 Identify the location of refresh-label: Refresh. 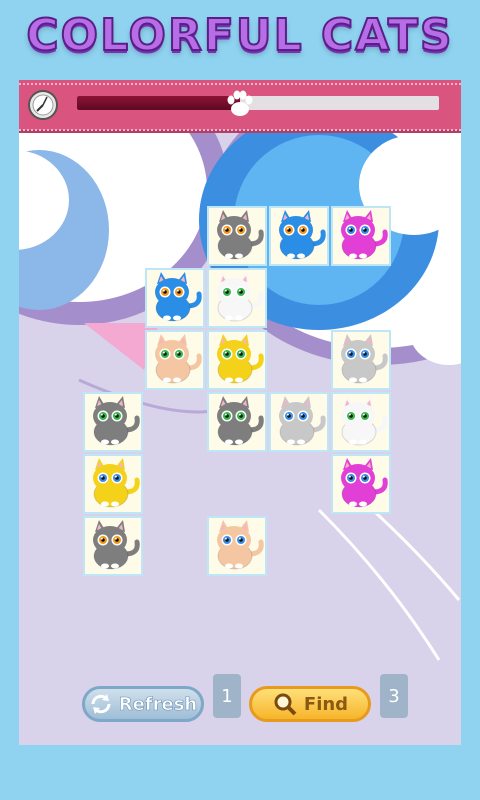
(158, 704).